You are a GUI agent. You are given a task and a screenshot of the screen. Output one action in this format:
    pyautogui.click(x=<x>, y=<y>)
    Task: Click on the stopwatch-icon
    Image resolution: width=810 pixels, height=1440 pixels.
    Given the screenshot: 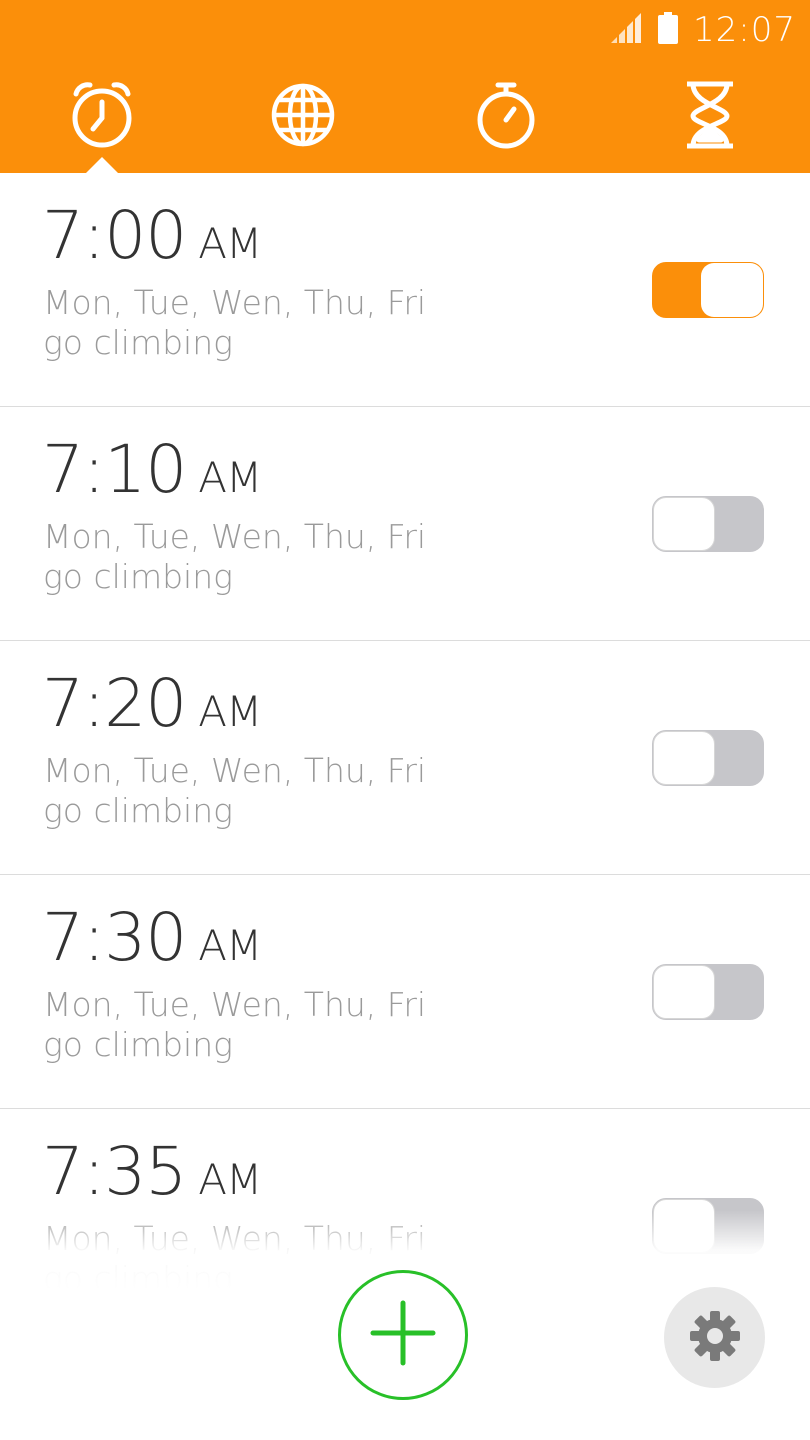 What is the action you would take?
    pyautogui.click(x=506, y=115)
    